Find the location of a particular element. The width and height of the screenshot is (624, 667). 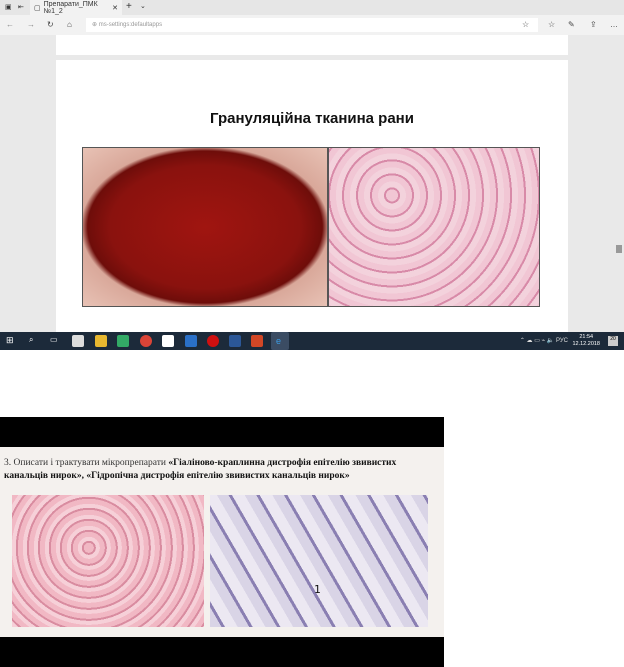

search-icon: ⌕ is located at coordinates (31, 340).